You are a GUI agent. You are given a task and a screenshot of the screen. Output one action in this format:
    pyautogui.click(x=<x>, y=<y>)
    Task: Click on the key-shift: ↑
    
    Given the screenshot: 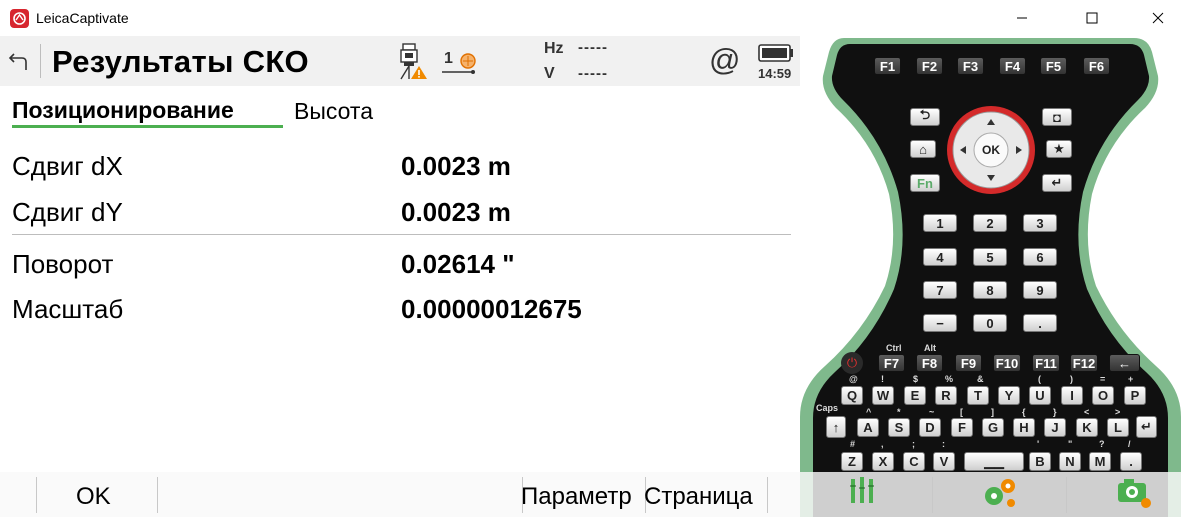 What is the action you would take?
    pyautogui.click(x=836, y=427)
    